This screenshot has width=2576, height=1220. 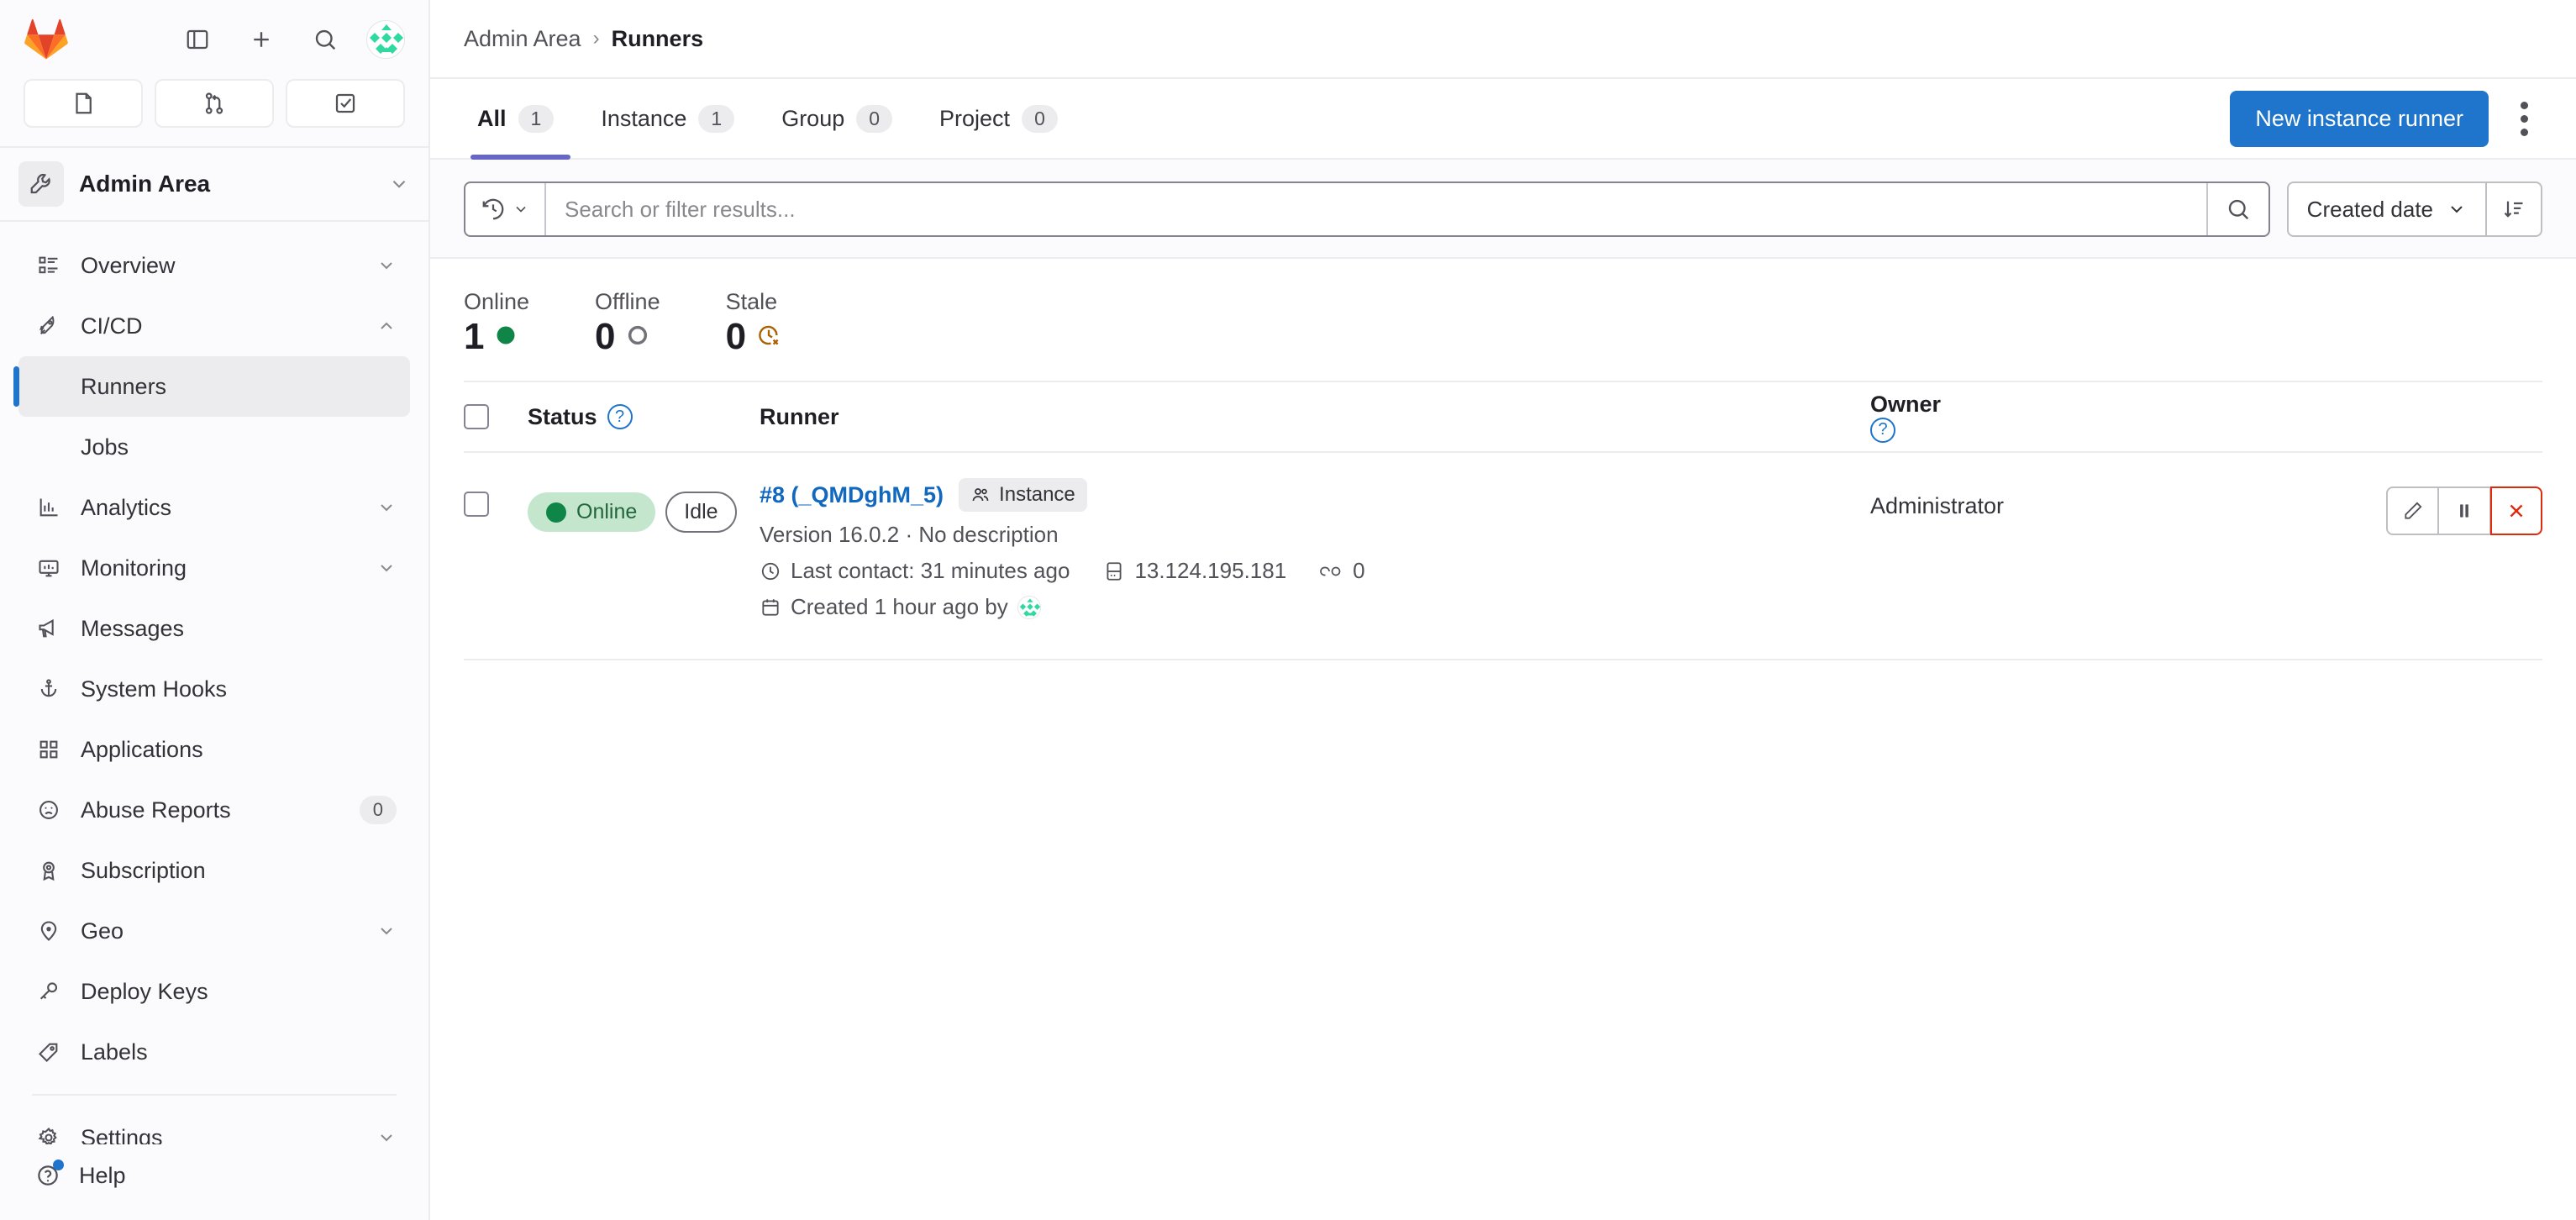 I want to click on sidebar-item-labels: Labels, so click(x=214, y=1052).